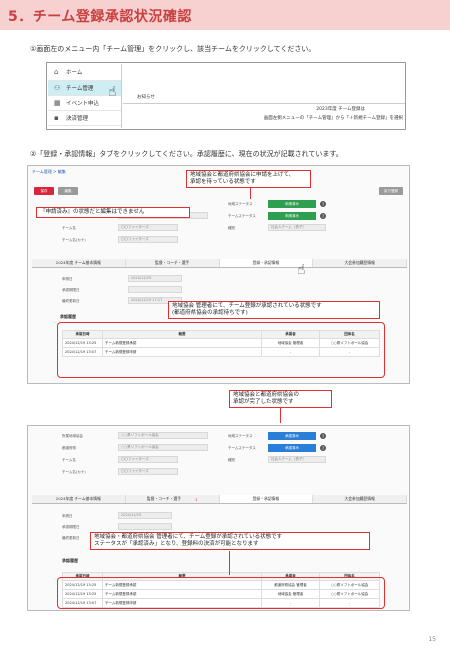 This screenshot has height=651, width=450. What do you see at coordinates (69, 448) in the screenshot?
I see `form-label-prefecture: 都道府県` at bounding box center [69, 448].